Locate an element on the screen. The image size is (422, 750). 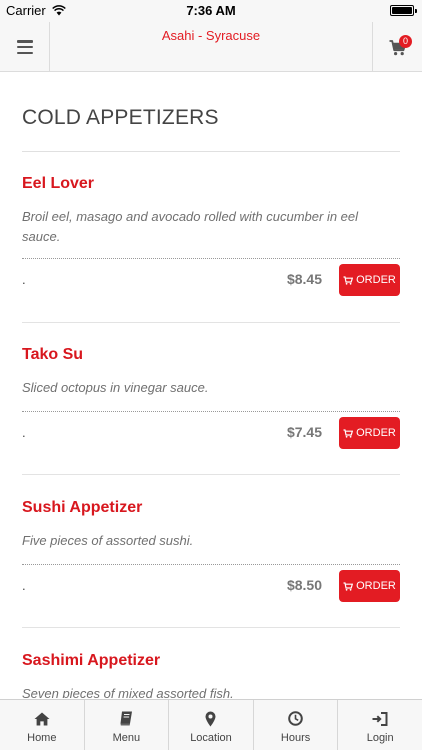
tab-location: Location is located at coordinates (211, 725).